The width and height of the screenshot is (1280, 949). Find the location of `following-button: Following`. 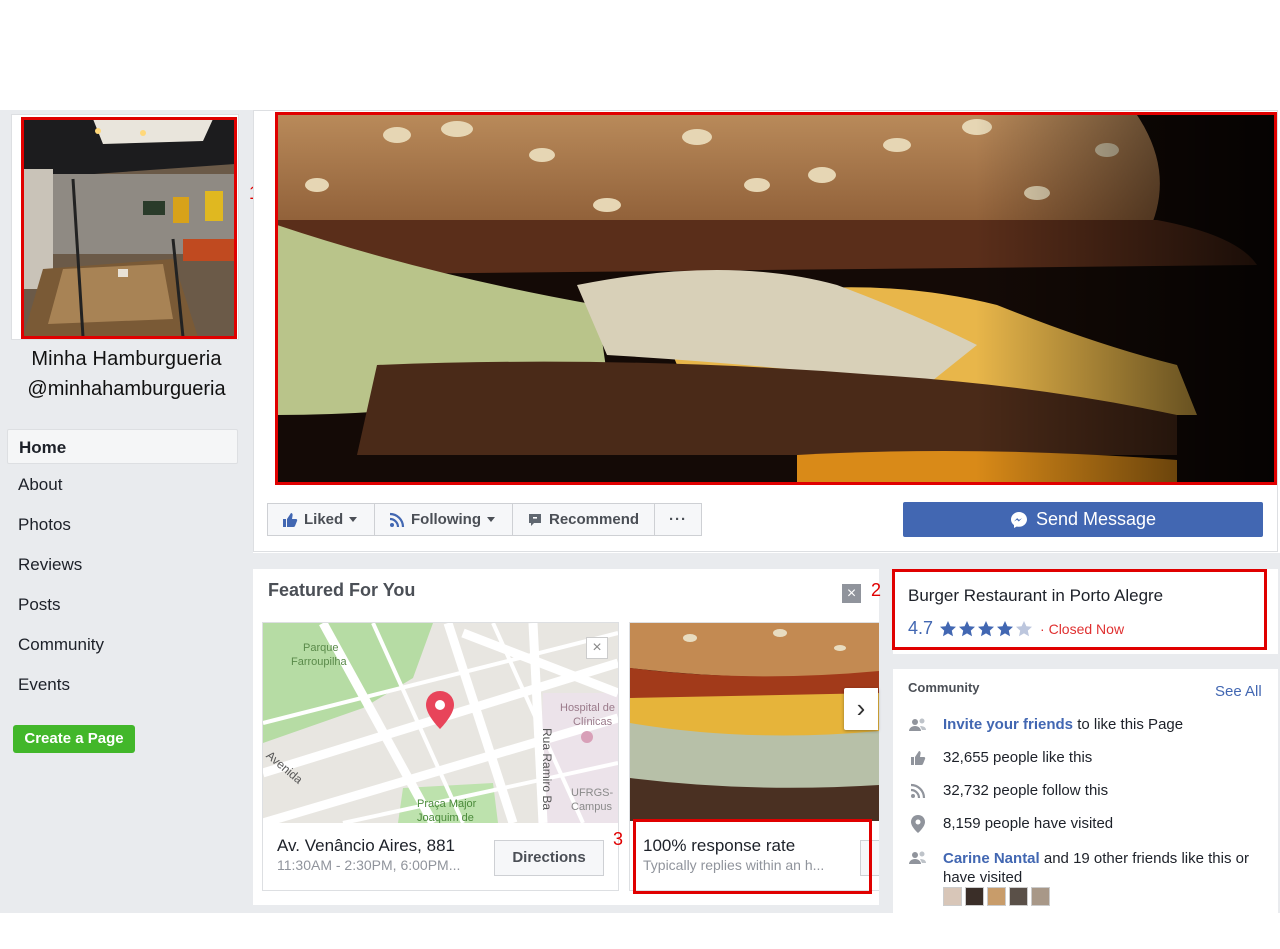

following-button: Following is located at coordinates (443, 519).